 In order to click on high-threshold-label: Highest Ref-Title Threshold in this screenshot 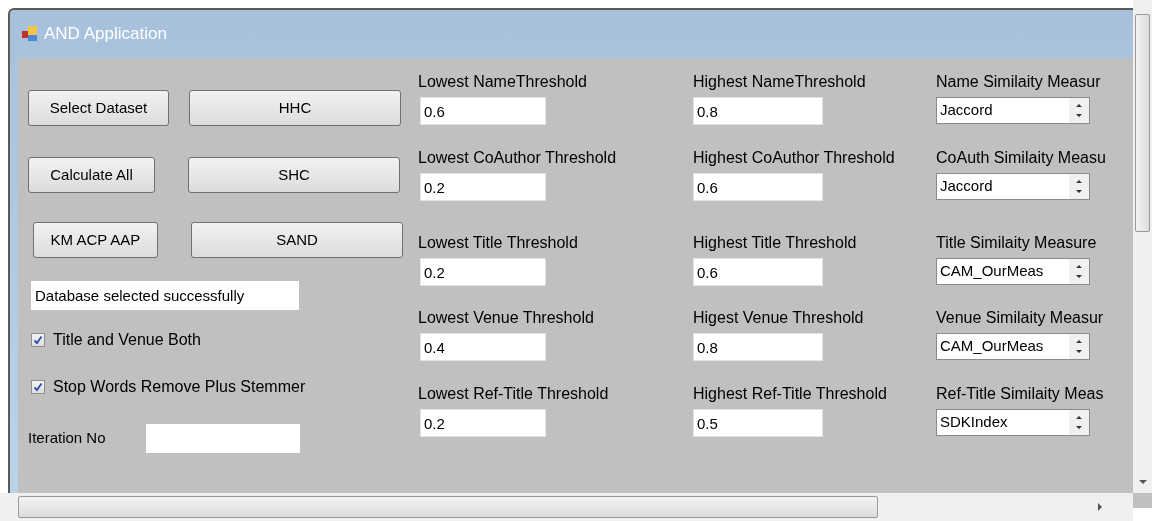, I will do `click(790, 394)`.